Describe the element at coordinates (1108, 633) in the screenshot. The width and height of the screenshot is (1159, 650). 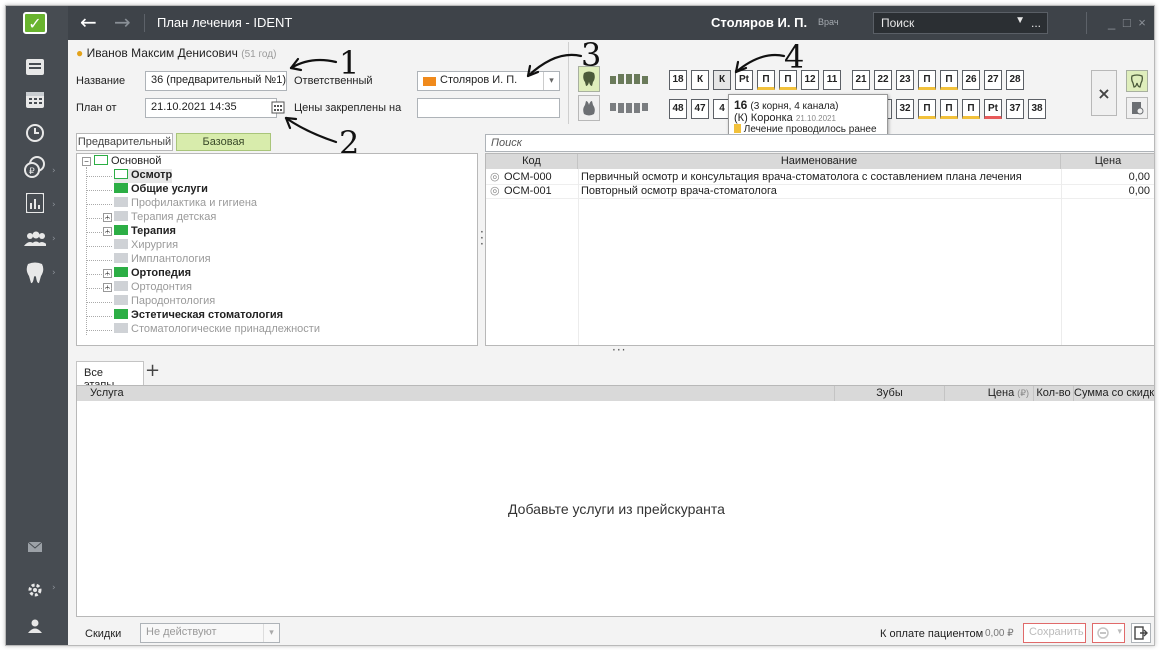
I see `print-button: ▾` at that location.